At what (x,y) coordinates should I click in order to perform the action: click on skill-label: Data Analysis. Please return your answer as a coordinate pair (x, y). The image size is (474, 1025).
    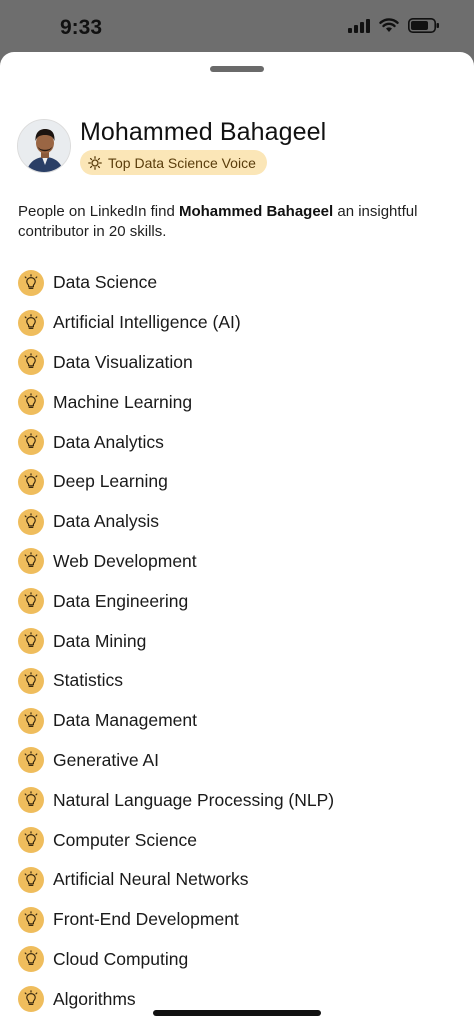
    Looking at the image, I should click on (106, 521).